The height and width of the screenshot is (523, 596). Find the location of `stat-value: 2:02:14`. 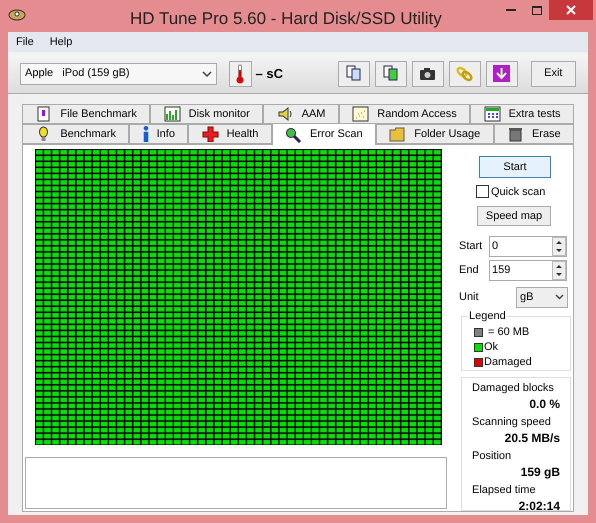

stat-value: 2:02:14 is located at coordinates (539, 506).